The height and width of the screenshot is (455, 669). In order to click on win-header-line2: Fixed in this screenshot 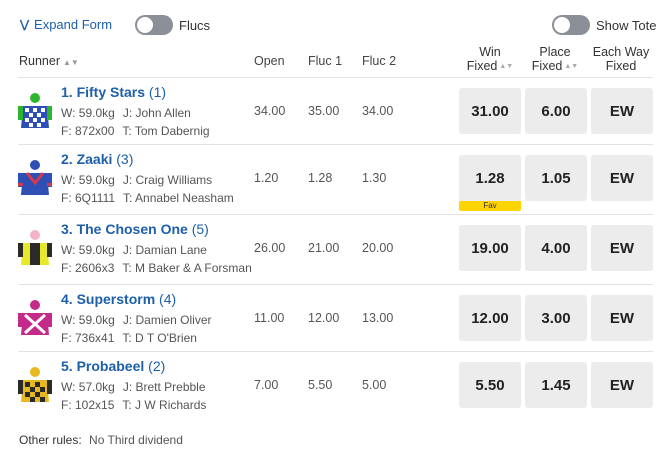, I will do `click(482, 66)`.